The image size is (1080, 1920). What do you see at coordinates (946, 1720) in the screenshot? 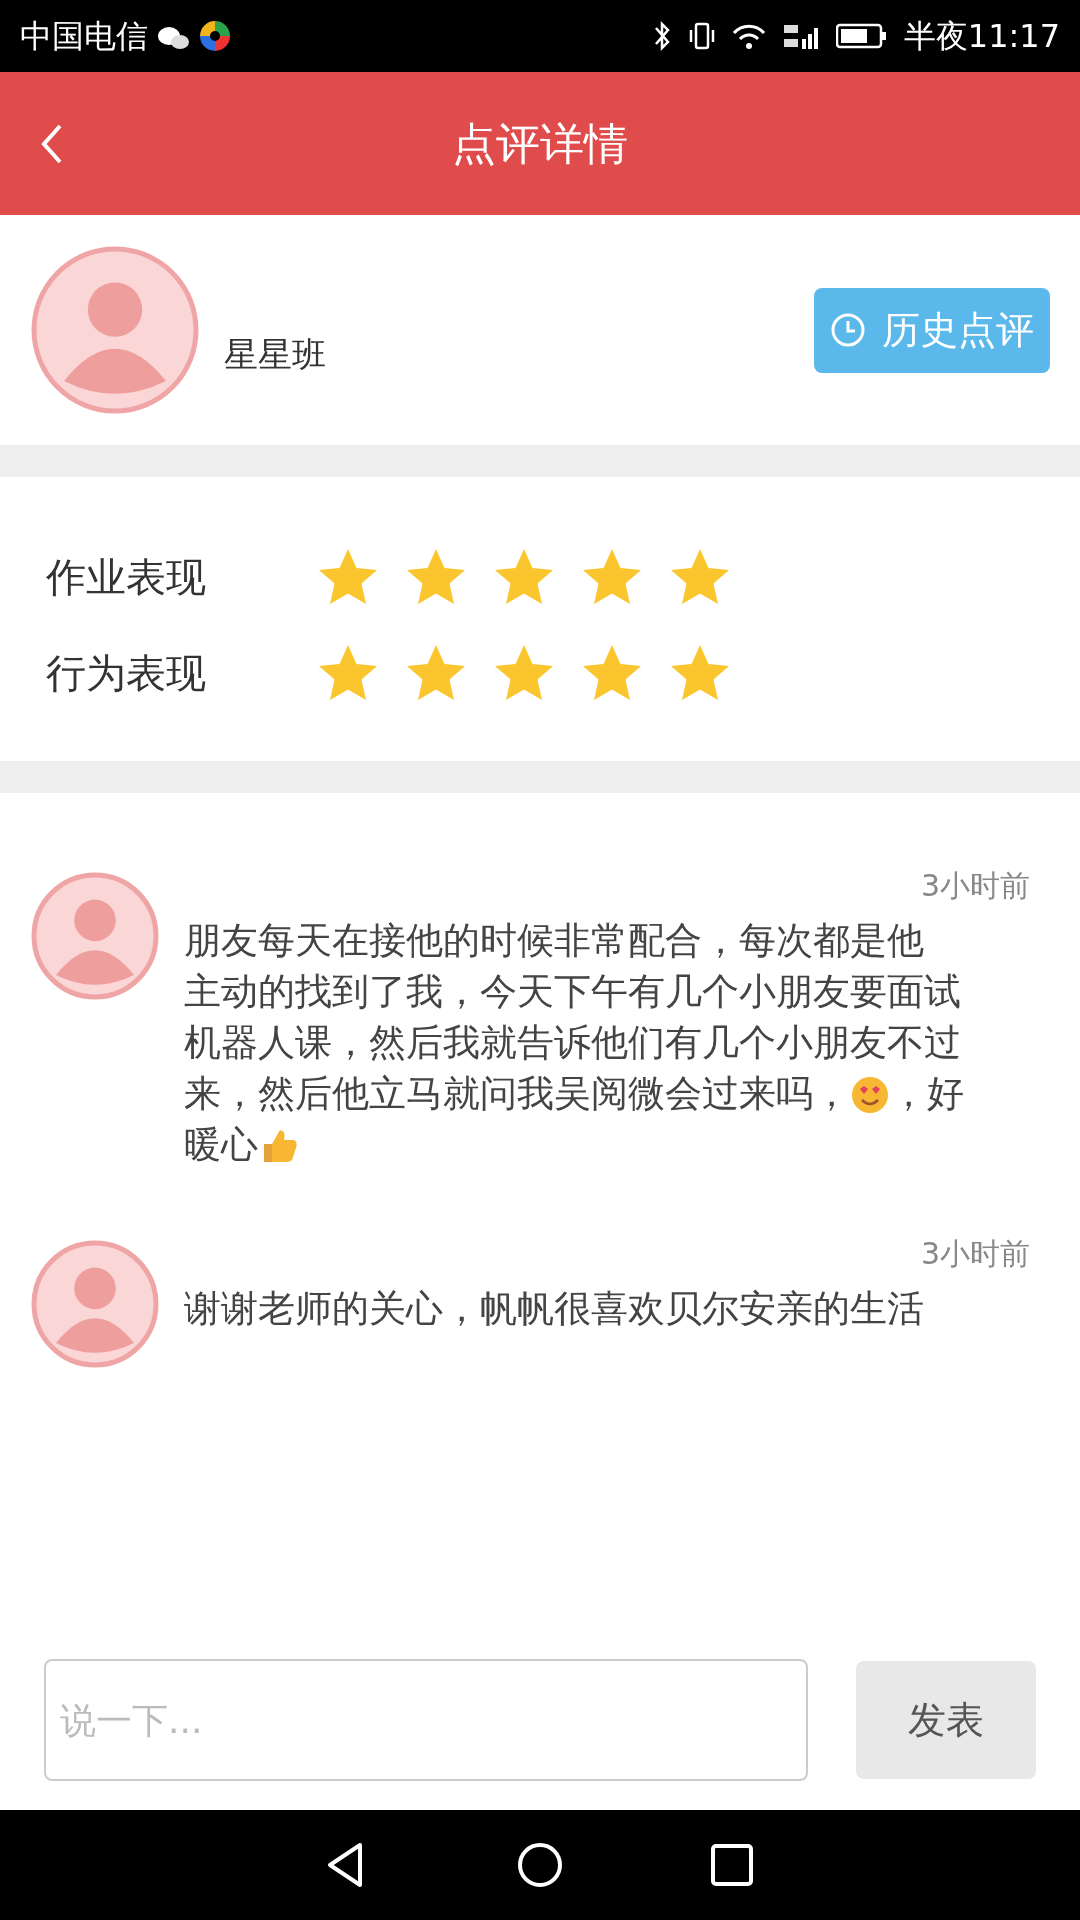
I see `send-button: 发表` at bounding box center [946, 1720].